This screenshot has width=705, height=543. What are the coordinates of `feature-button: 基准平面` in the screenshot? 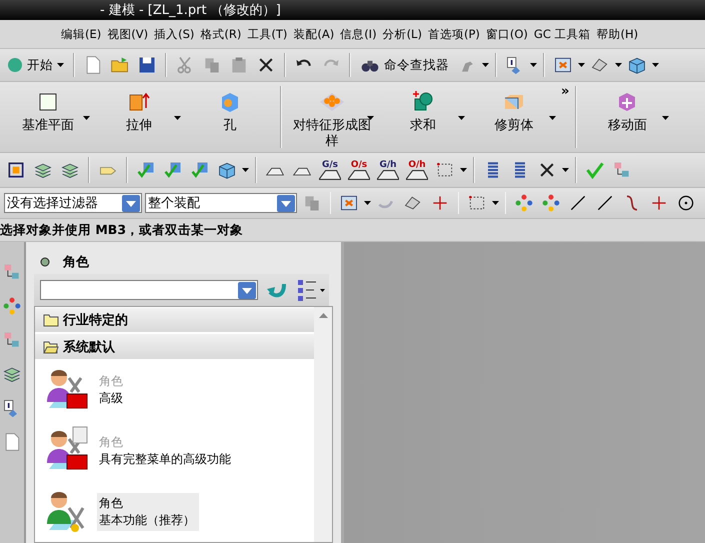 It's located at (48, 117).